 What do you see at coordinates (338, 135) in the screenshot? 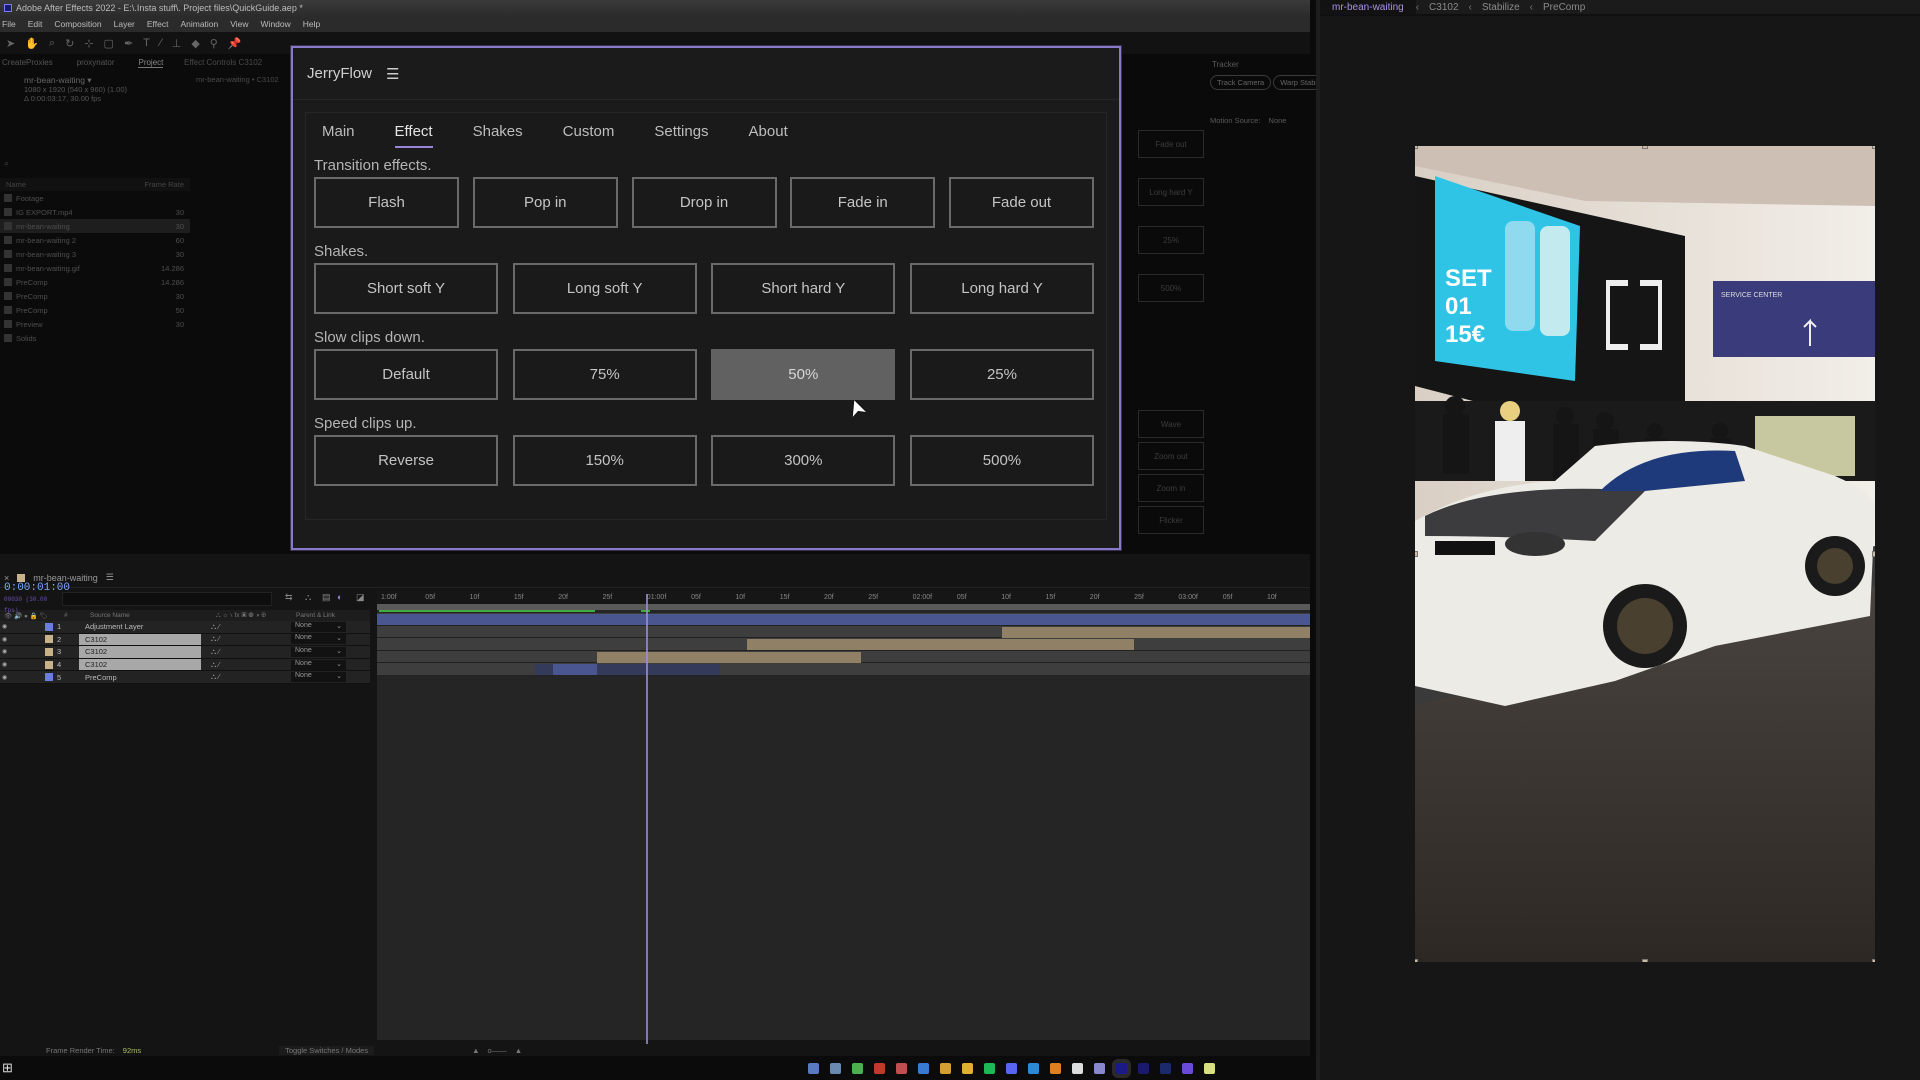
I see `tab-main: Main` at bounding box center [338, 135].